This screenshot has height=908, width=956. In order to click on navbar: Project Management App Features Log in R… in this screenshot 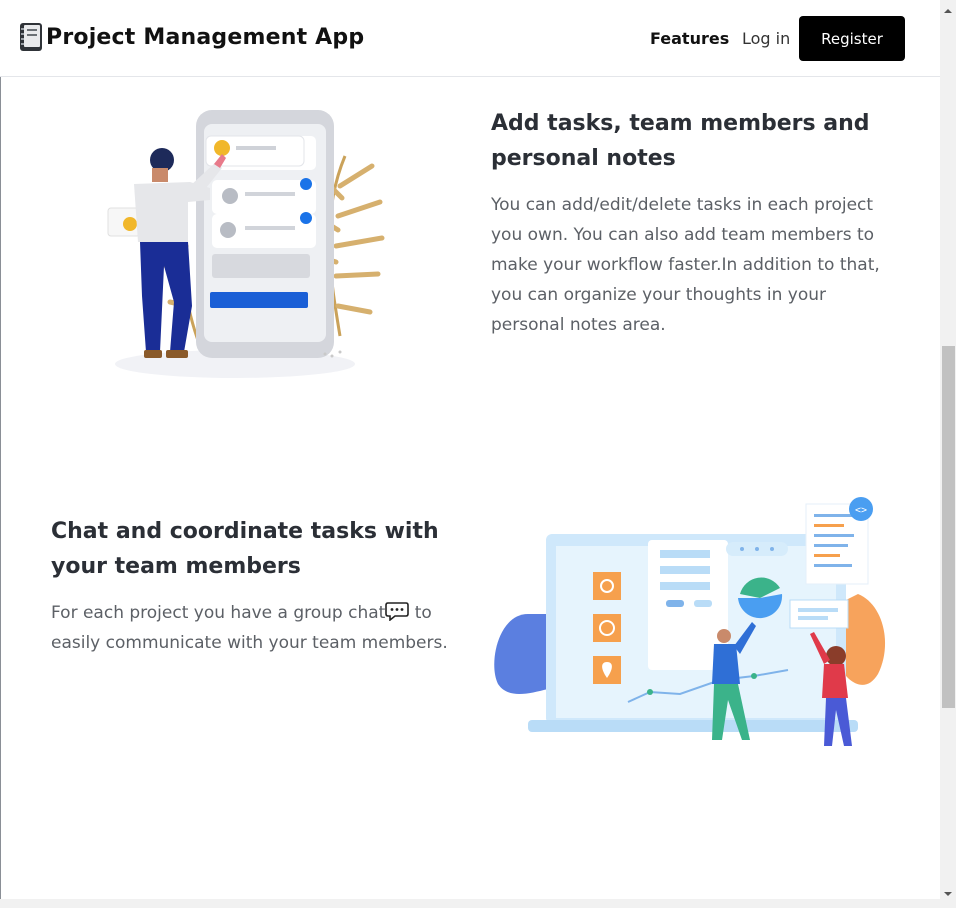, I will do `click(470, 38)`.